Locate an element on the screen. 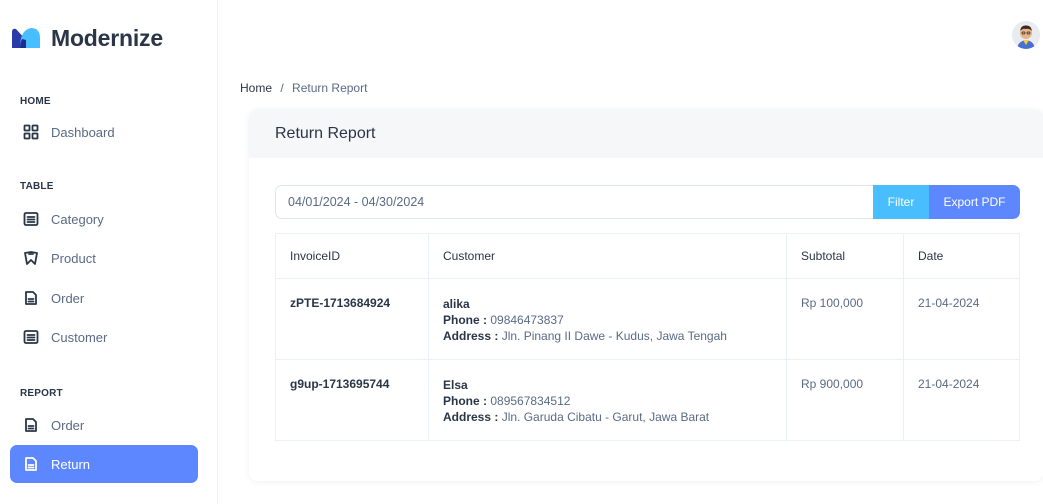 The height and width of the screenshot is (504, 1043). column-header-date: Date is located at coordinates (961, 256).